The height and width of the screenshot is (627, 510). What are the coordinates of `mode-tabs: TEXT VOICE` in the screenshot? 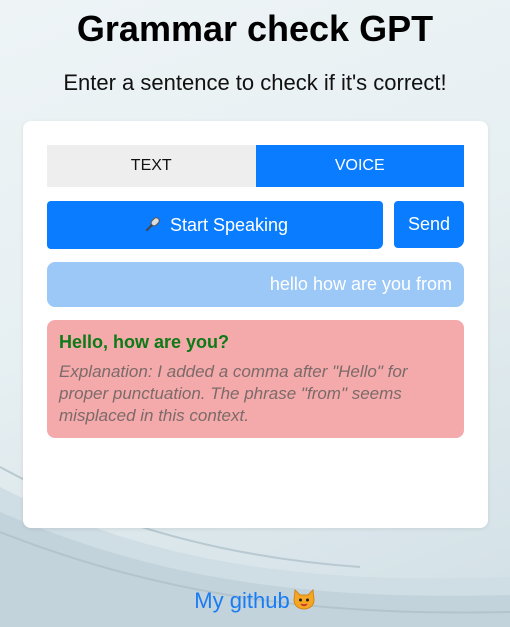 It's located at (255, 166).